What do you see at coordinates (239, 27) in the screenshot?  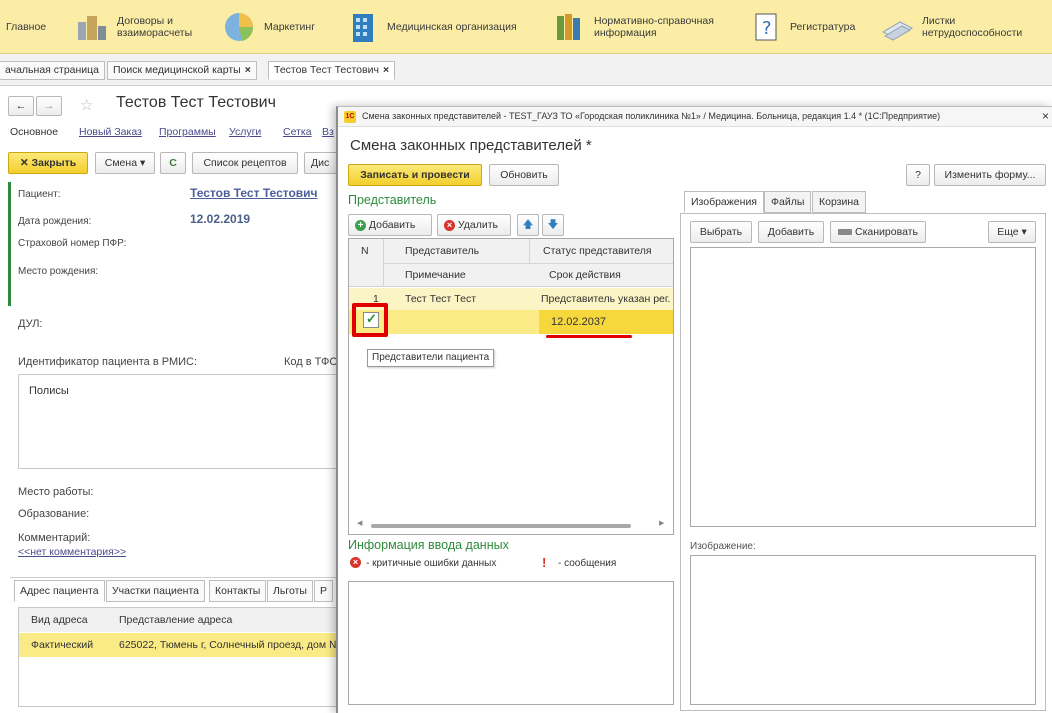 I see `pie-chart-icon` at bounding box center [239, 27].